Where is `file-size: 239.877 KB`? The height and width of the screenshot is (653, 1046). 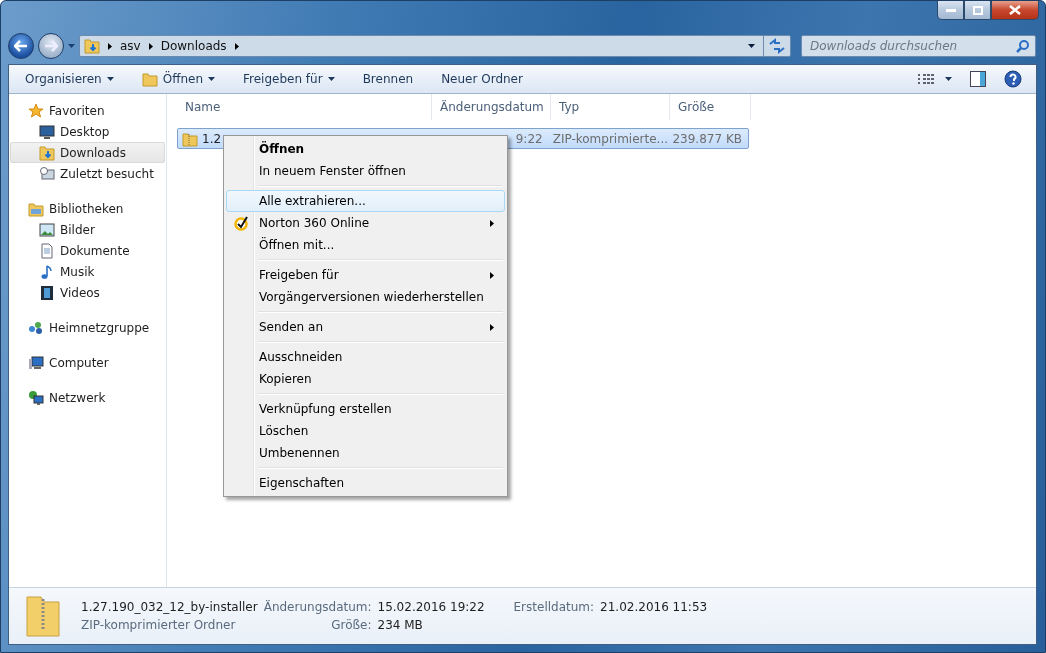
file-size: 239.877 KB is located at coordinates (707, 138).